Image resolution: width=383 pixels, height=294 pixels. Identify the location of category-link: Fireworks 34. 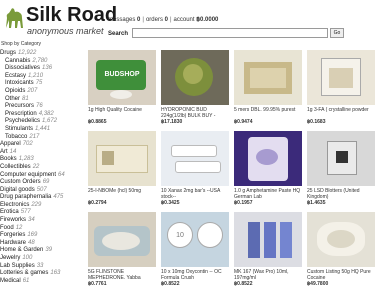
(39, 221).